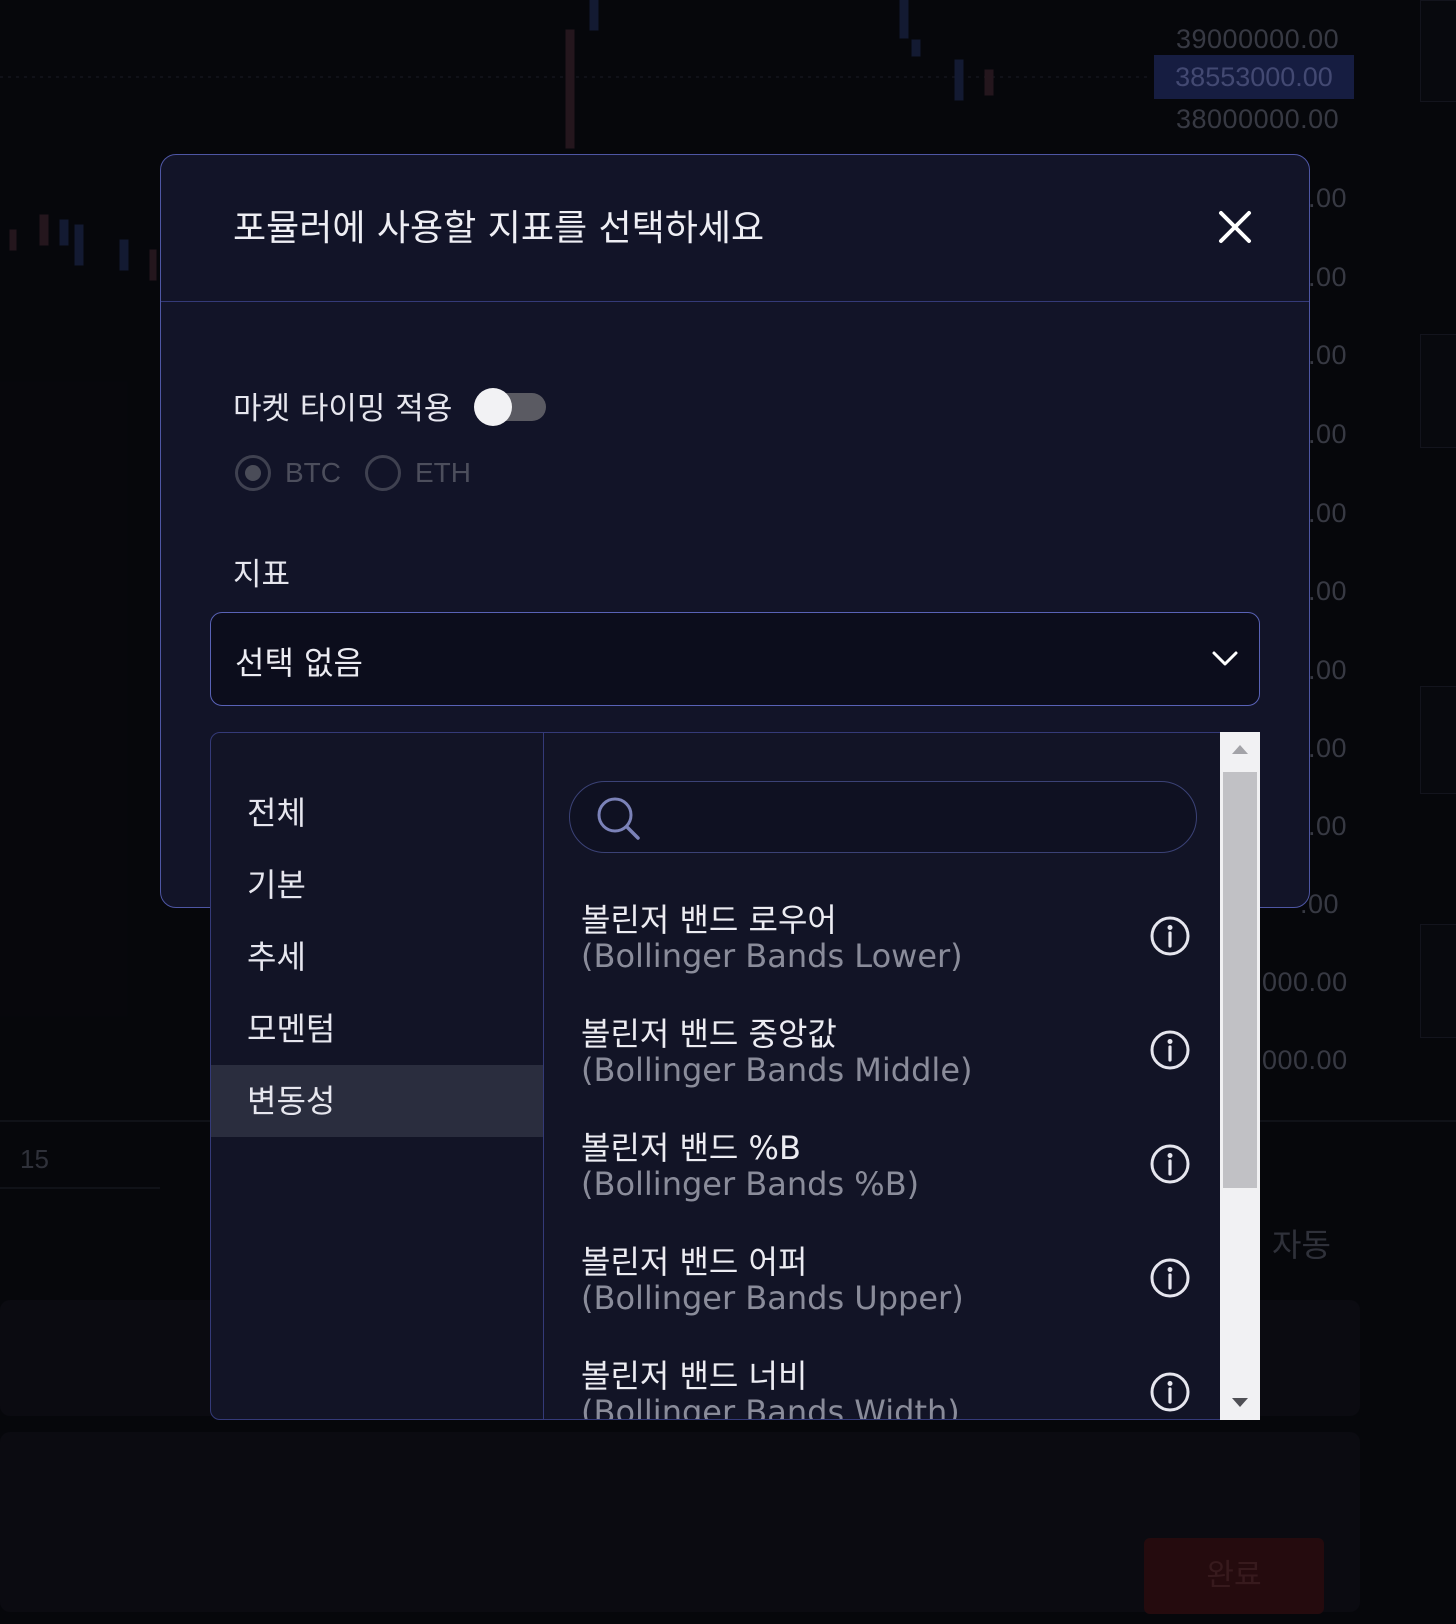 Image resolution: width=1456 pixels, height=1624 pixels. Describe the element at coordinates (1240, 980) in the screenshot. I see `scrollbar-thumb` at that location.